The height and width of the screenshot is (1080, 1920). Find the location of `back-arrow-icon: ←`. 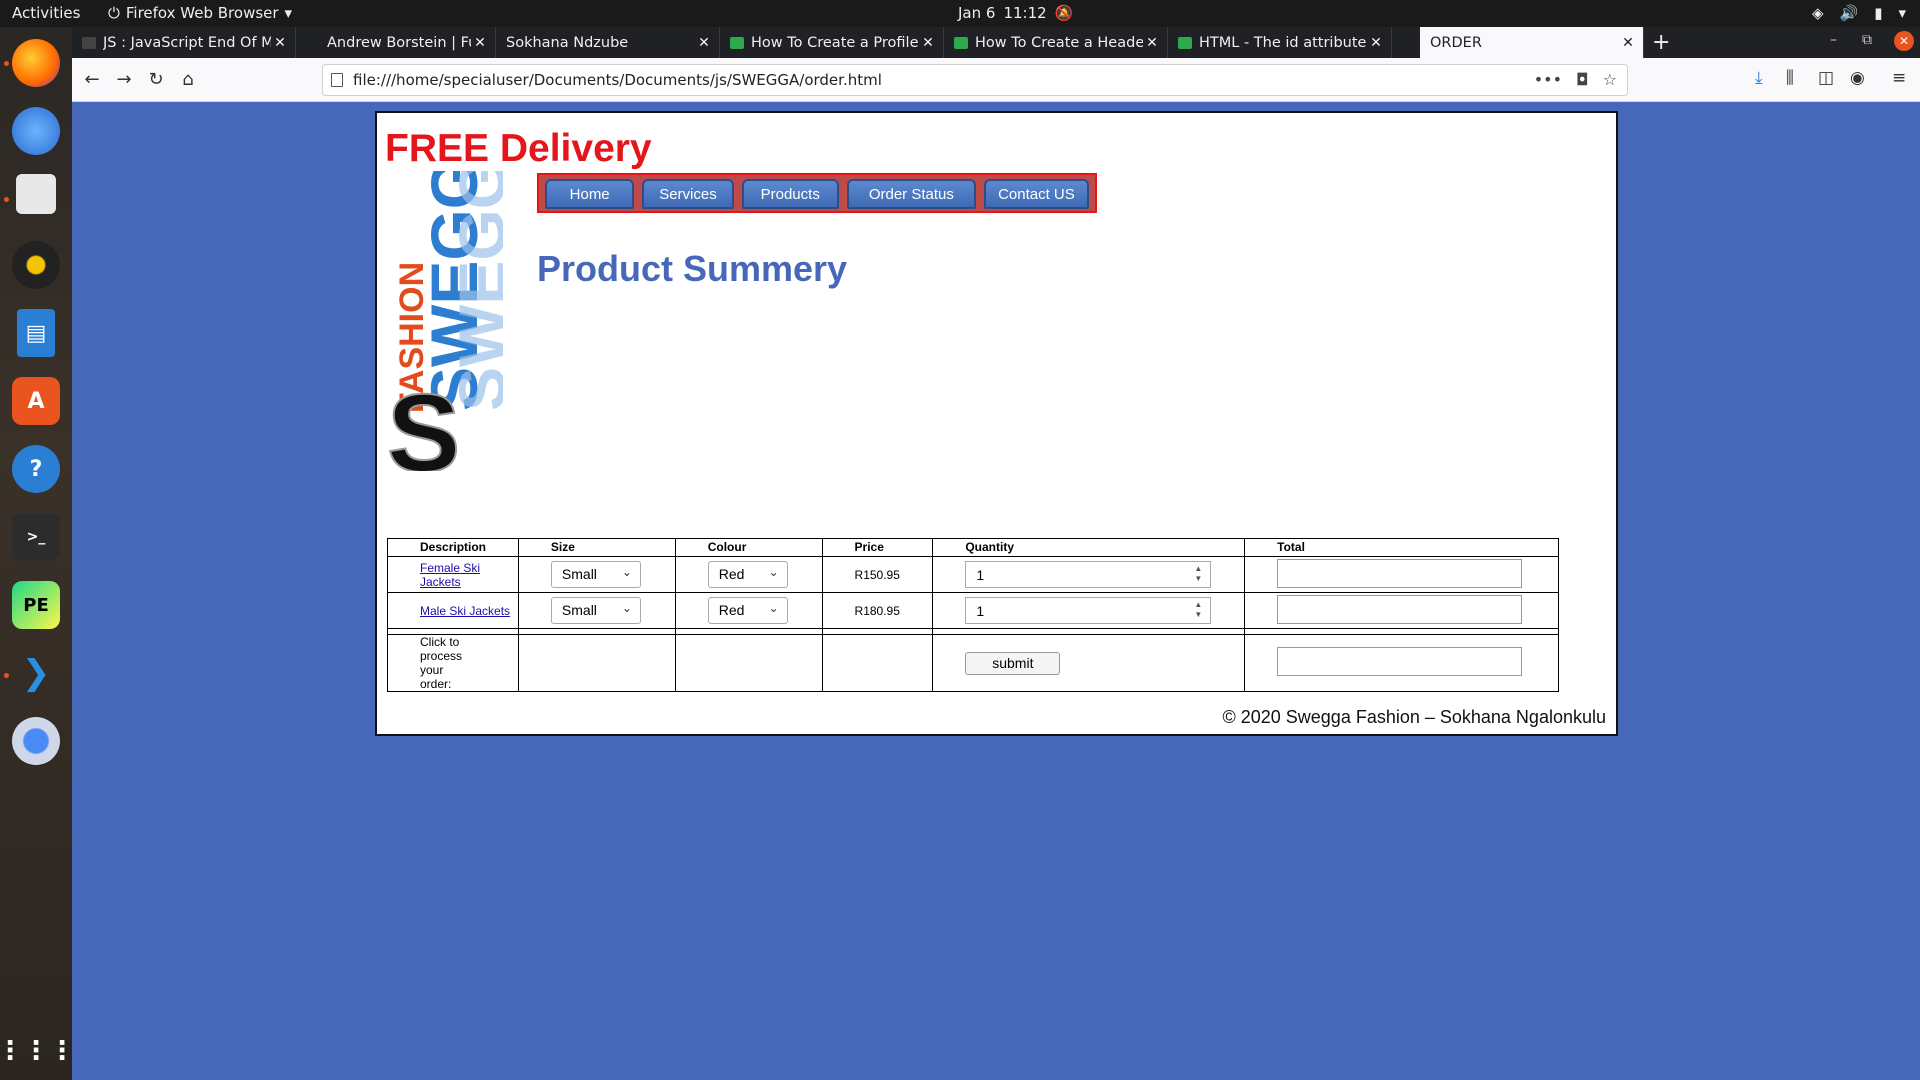

back-arrow-icon: ← is located at coordinates (92, 80).